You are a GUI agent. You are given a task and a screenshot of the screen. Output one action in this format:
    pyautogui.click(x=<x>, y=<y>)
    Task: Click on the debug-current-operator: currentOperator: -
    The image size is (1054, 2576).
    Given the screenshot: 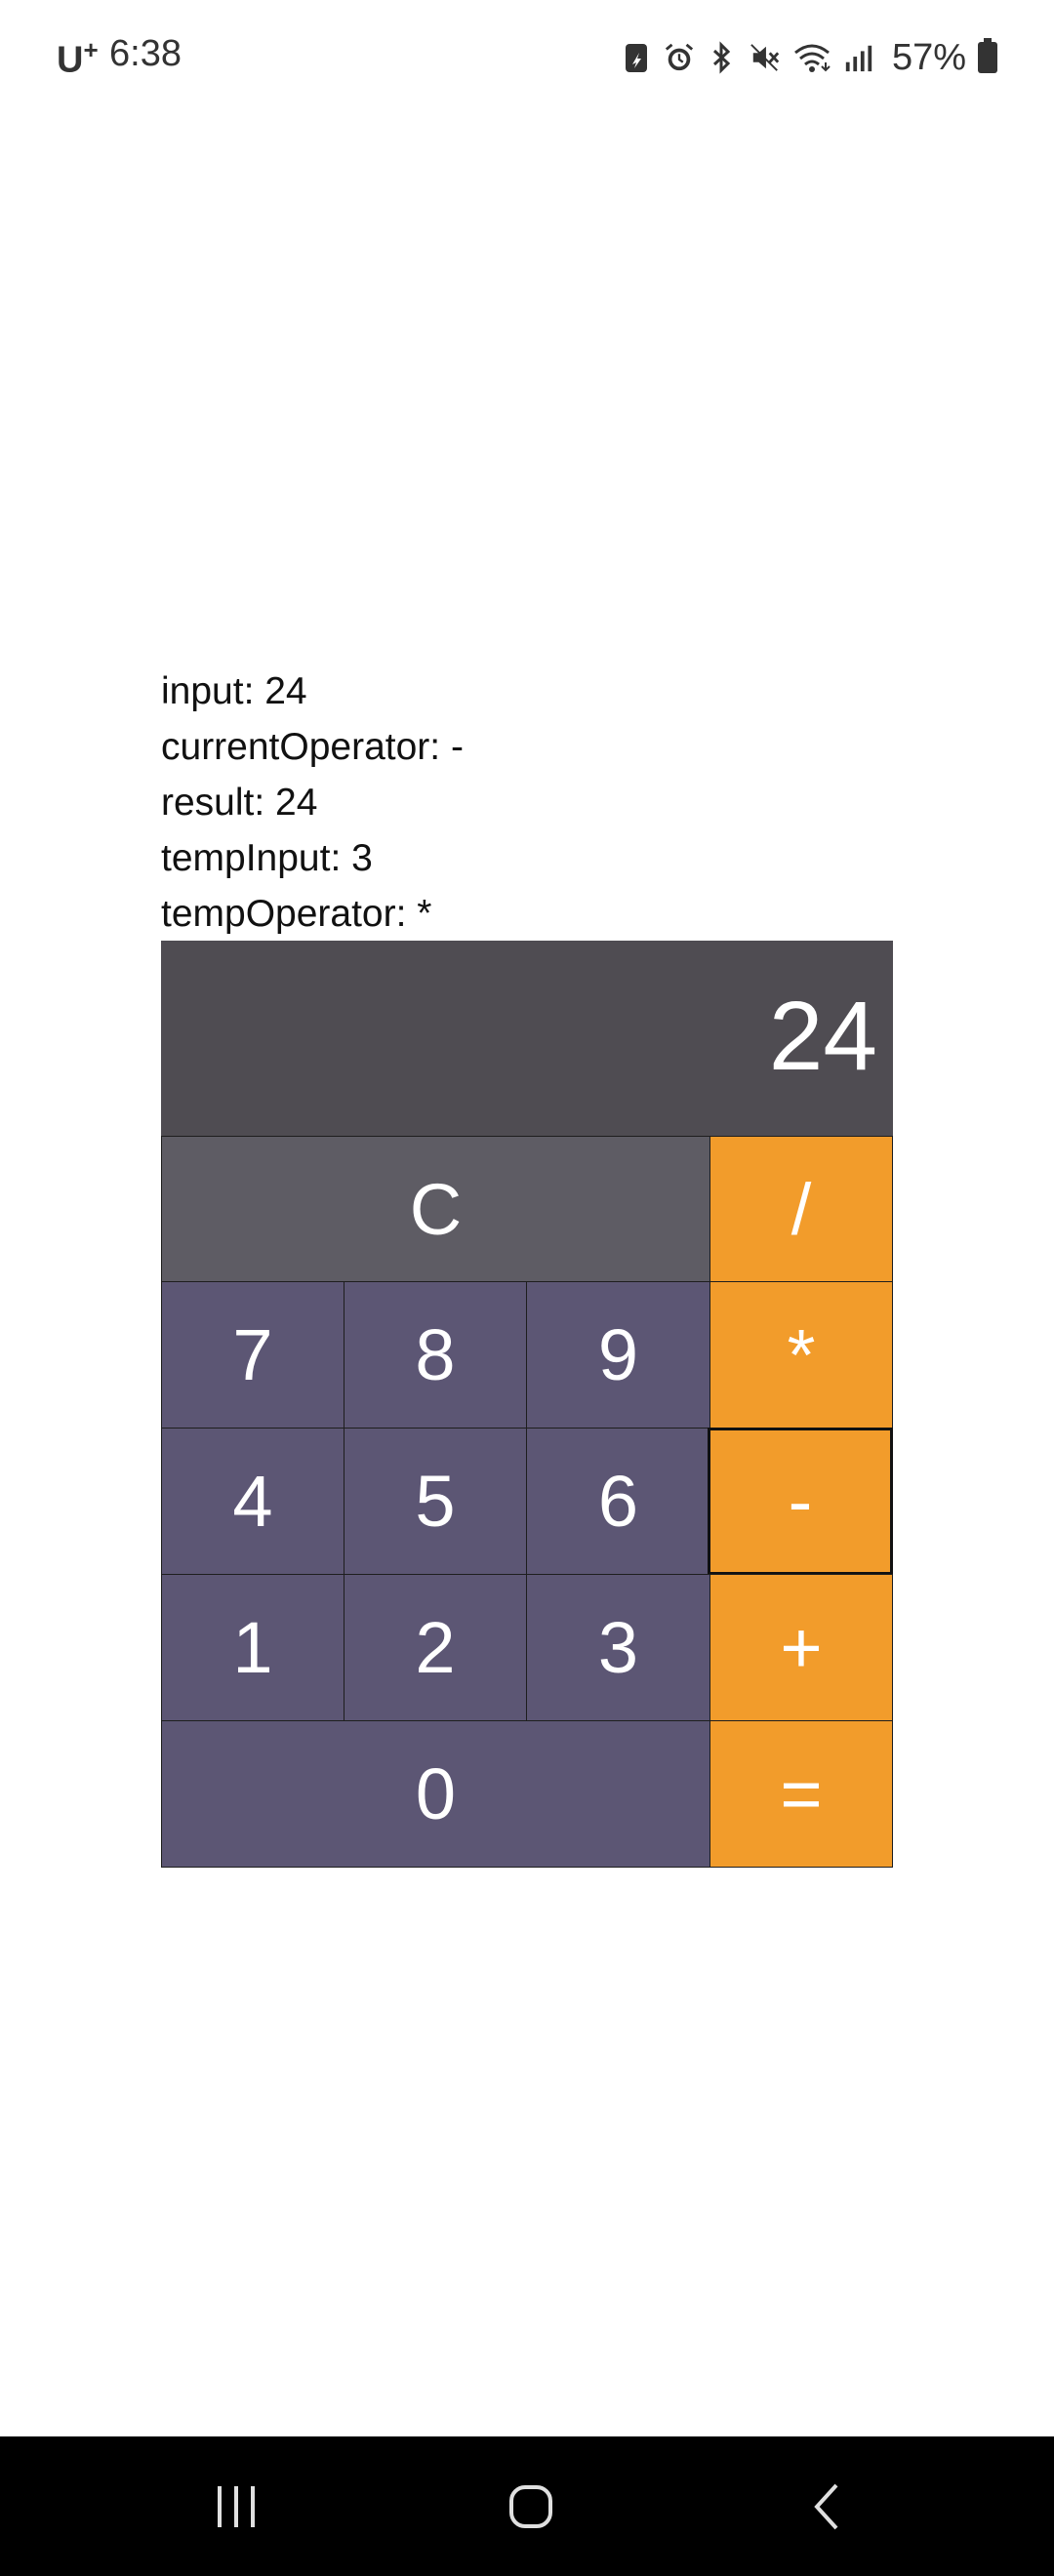 What is the action you would take?
    pyautogui.click(x=312, y=747)
    